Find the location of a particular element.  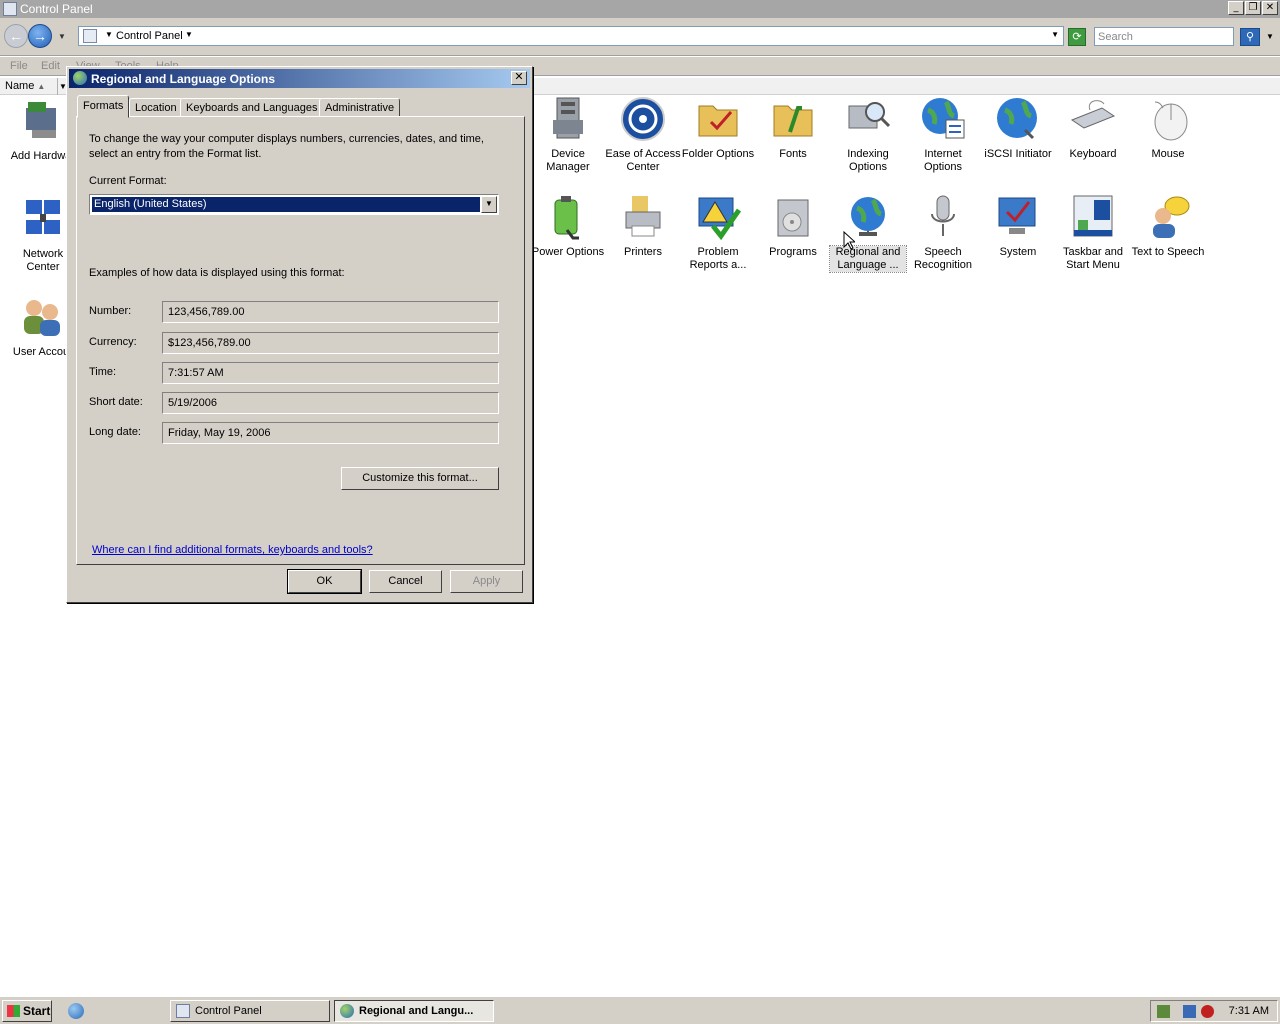

fonts-icon is located at coordinates (793, 119).